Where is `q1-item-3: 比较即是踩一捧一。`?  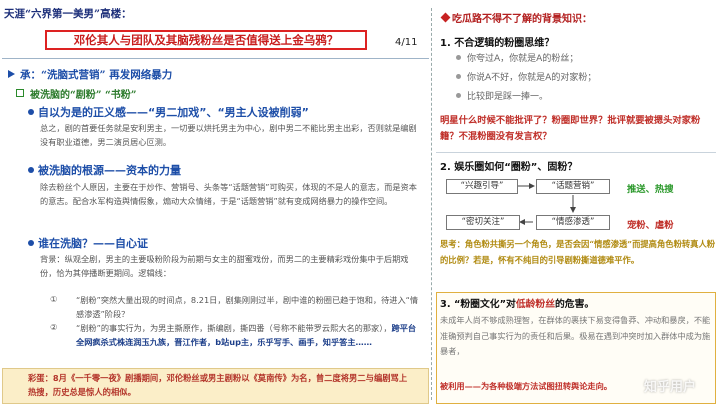
q1-item-3: 比较即是踩一捧一。 is located at coordinates (508, 97).